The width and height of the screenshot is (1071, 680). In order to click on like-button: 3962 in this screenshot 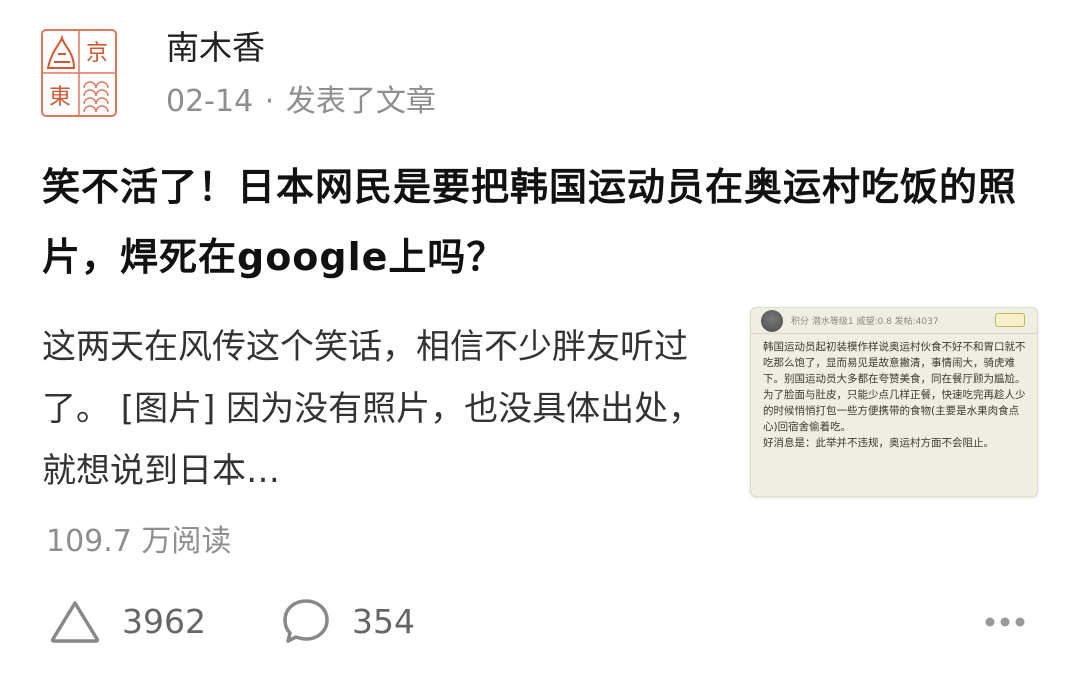, I will do `click(127, 621)`.